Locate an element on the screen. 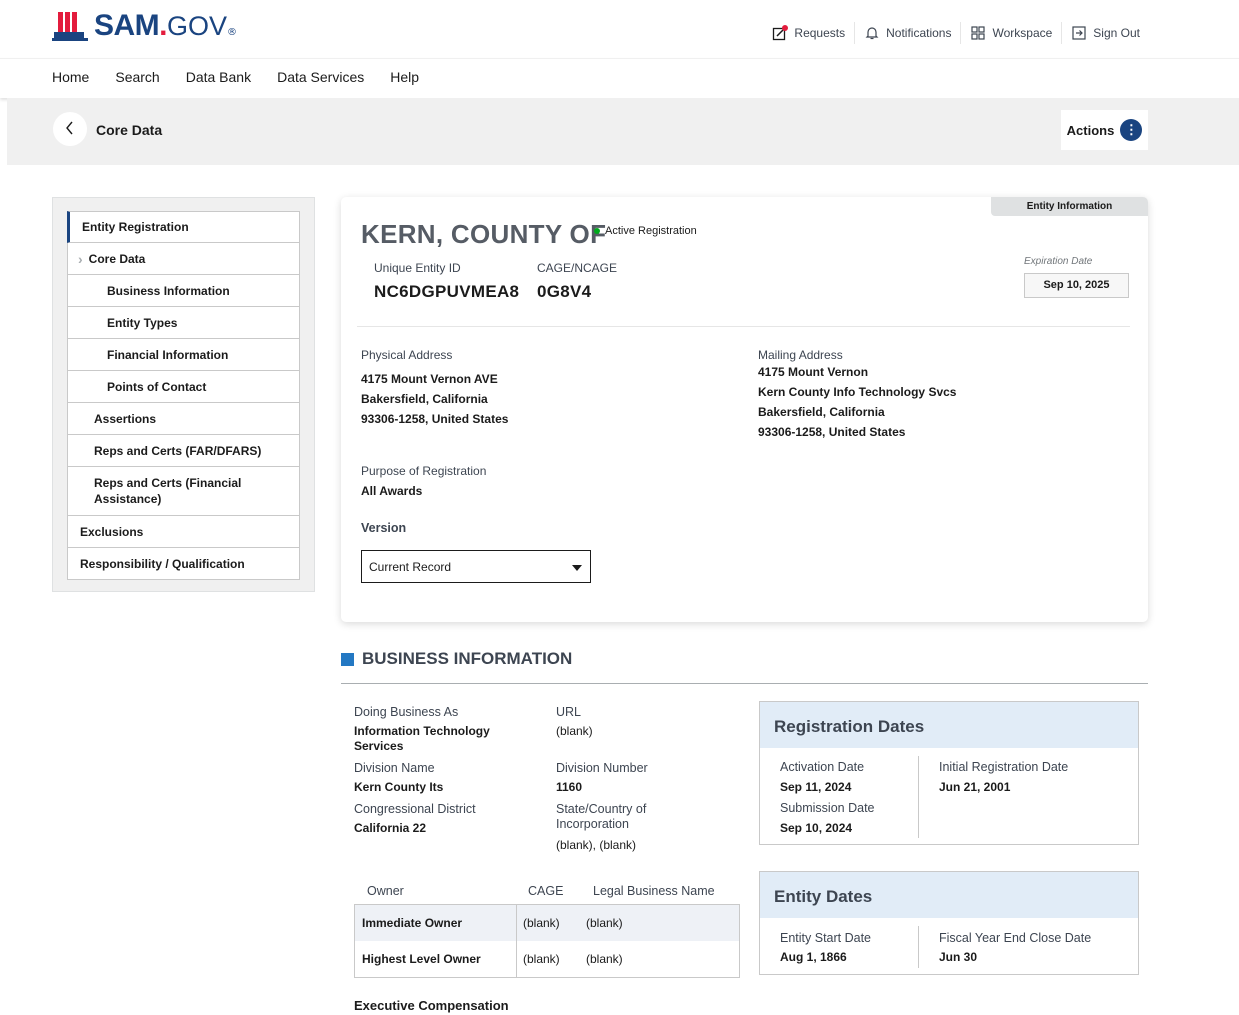 The image size is (1239, 1015). sidebar-item-reps-certs-far: Reps and Certs (FAR/DFARS) is located at coordinates (183, 451).